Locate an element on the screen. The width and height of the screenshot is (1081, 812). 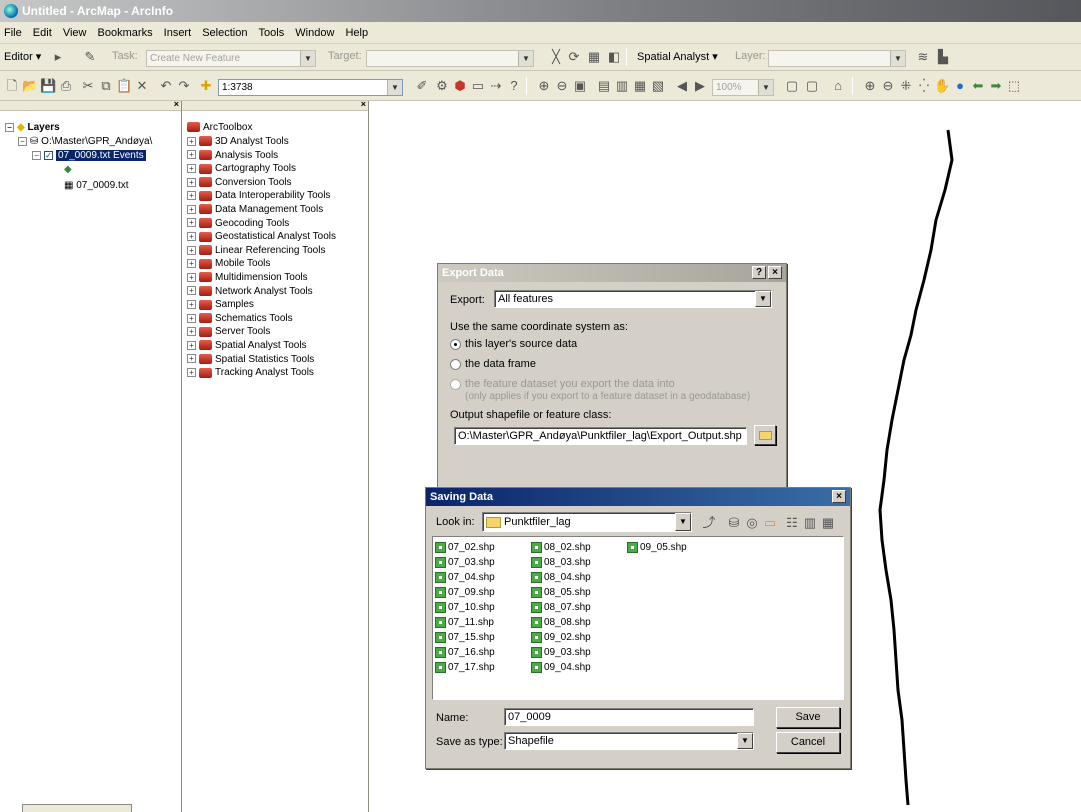
menu-help: Help is located at coordinates (356, 33).